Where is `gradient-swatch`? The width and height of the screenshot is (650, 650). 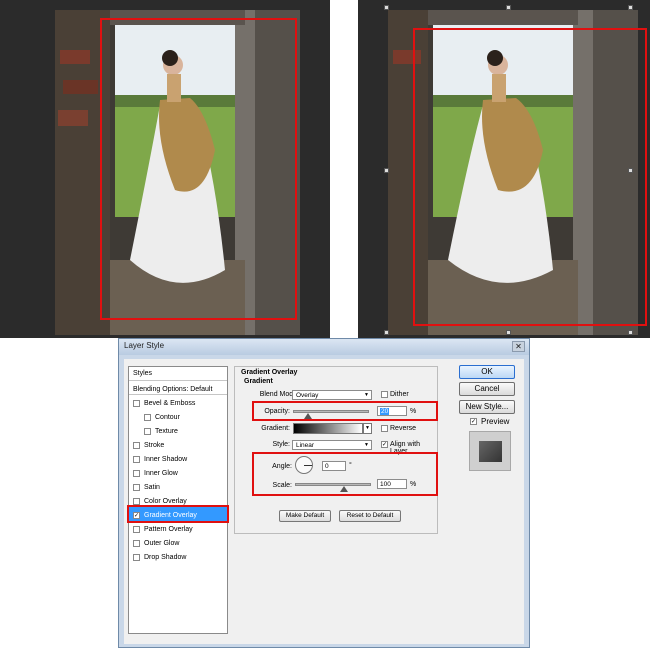 gradient-swatch is located at coordinates (328, 428).